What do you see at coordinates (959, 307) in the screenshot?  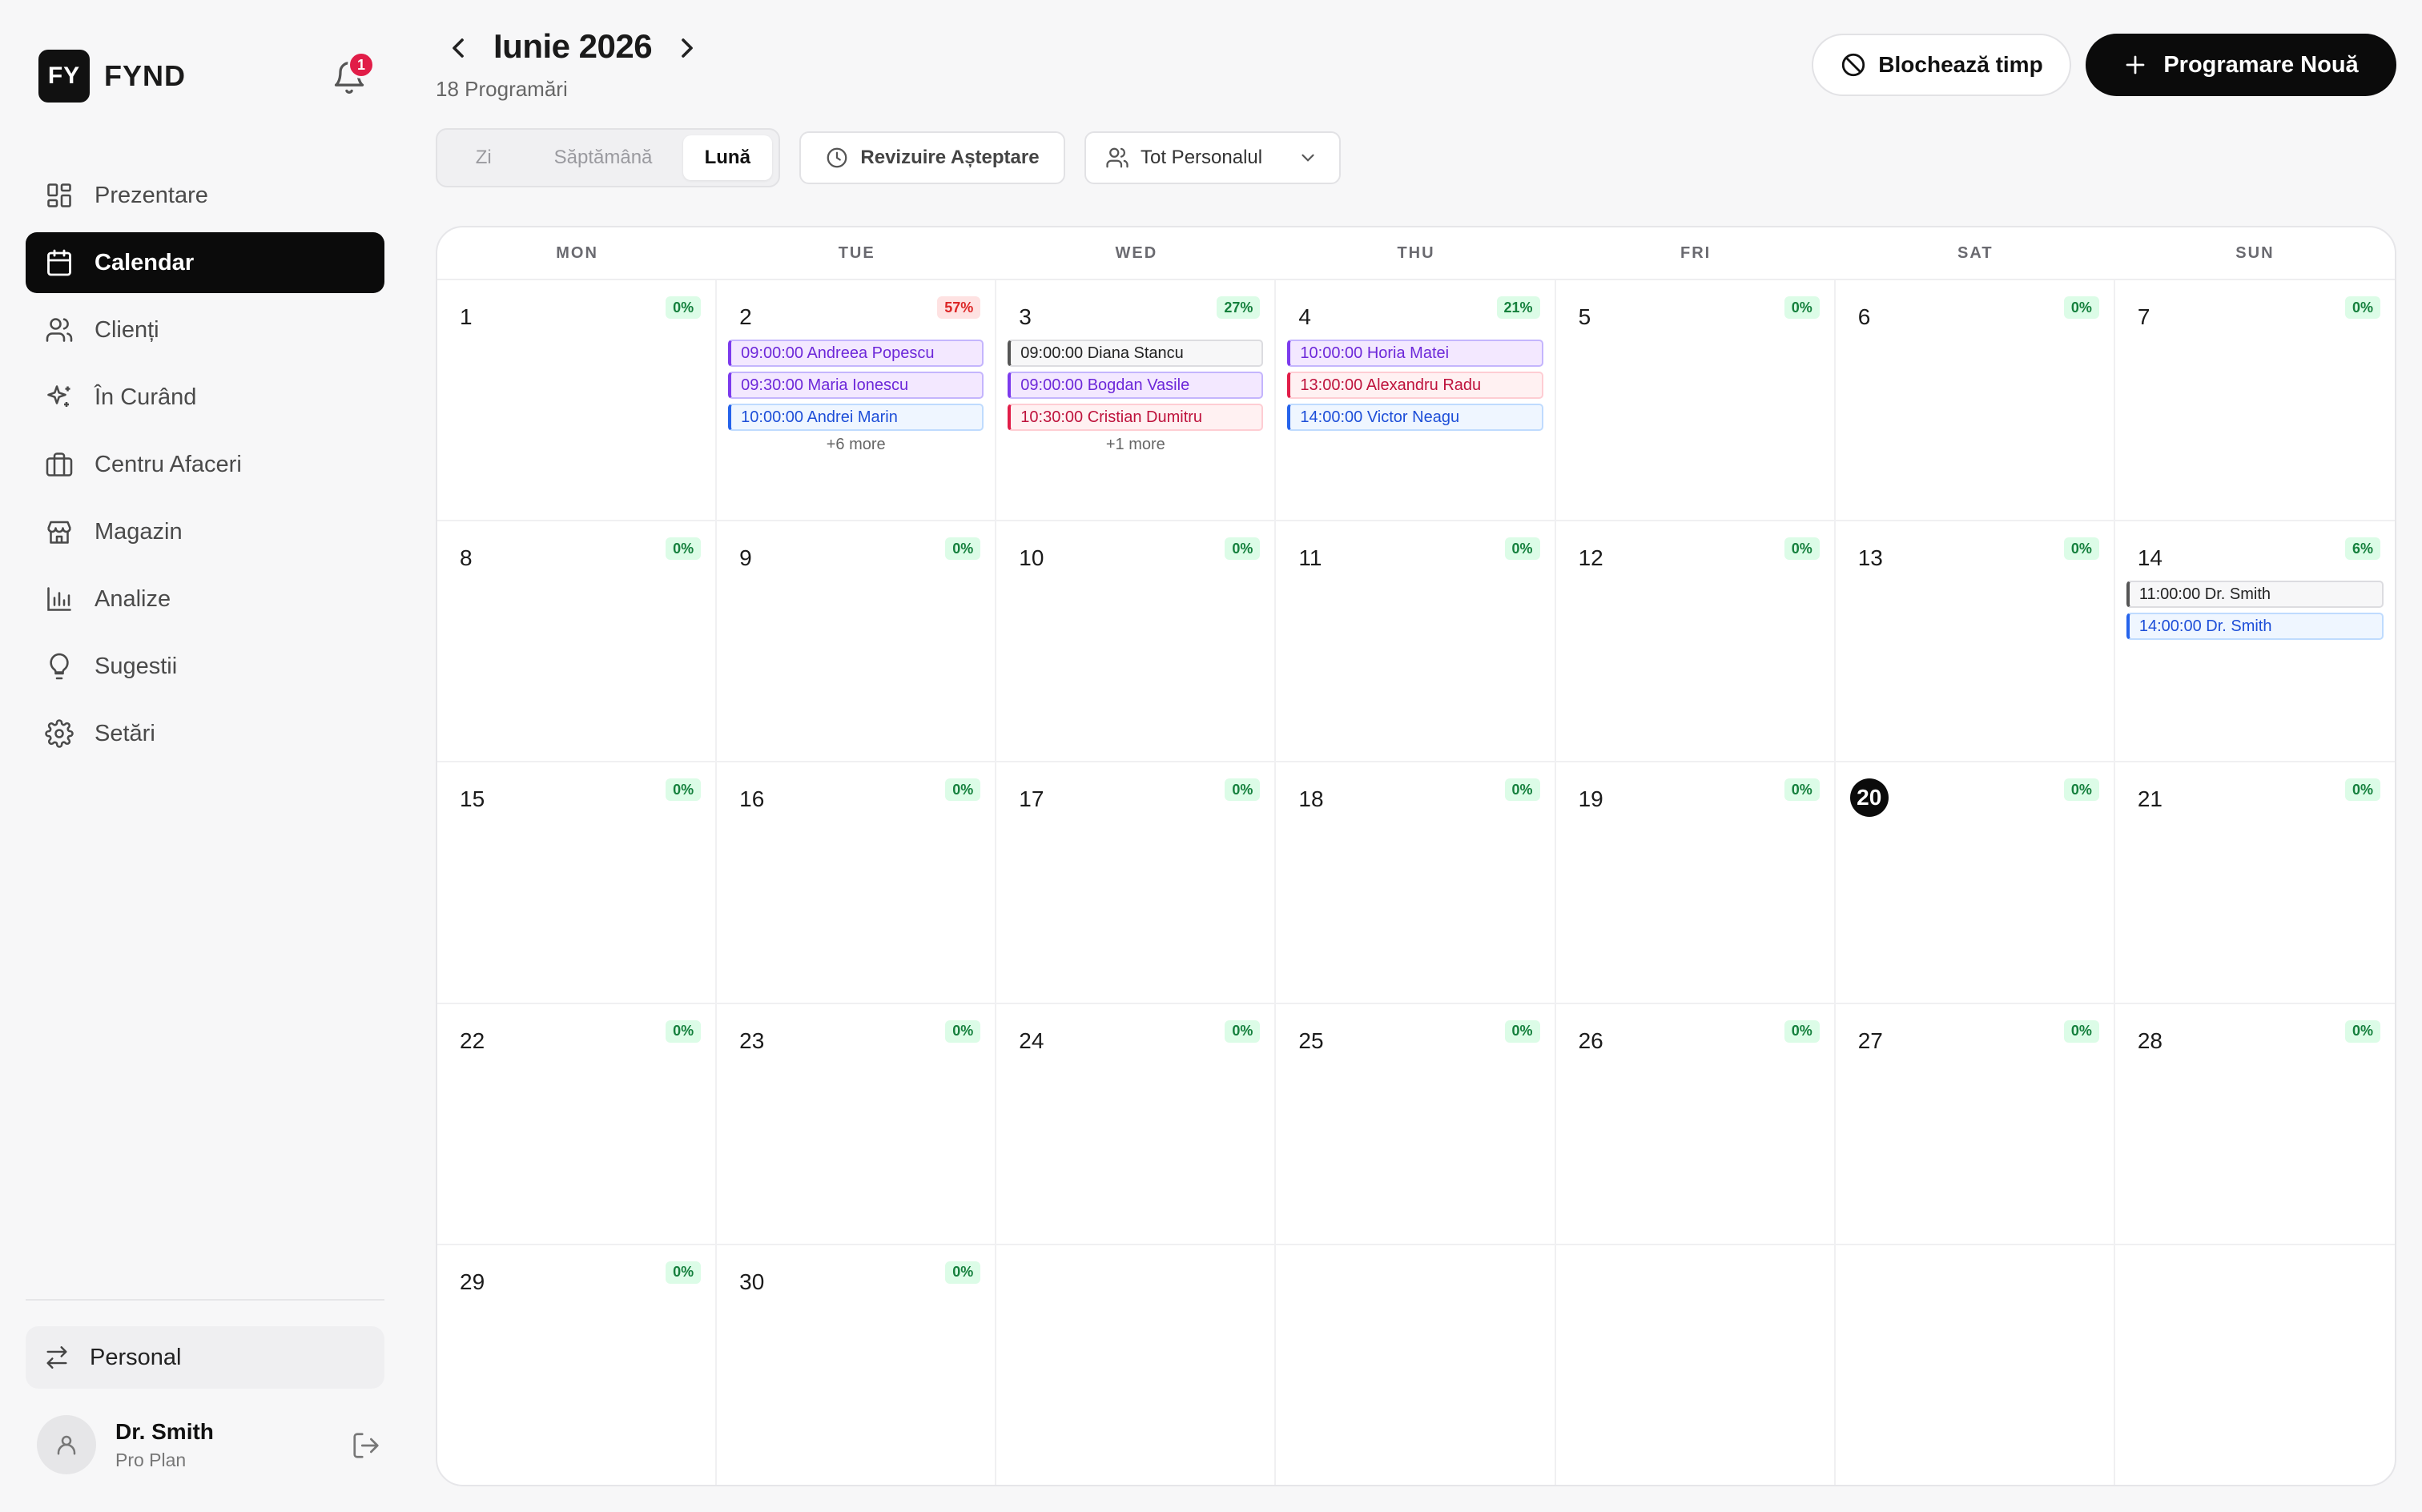 I see `occupancy-badge: 57%` at bounding box center [959, 307].